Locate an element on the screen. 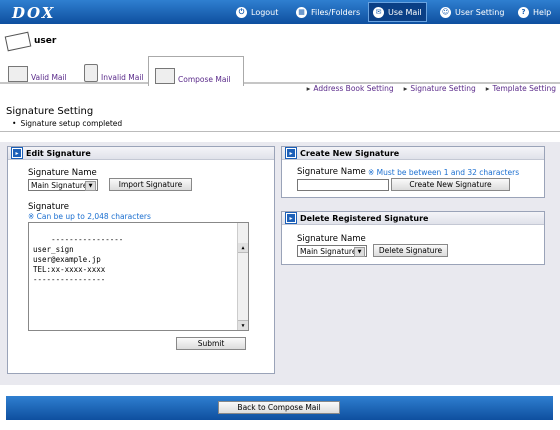 This screenshot has width=560, height=430. tab-invalid-label: Invalid Mail is located at coordinates (122, 77).